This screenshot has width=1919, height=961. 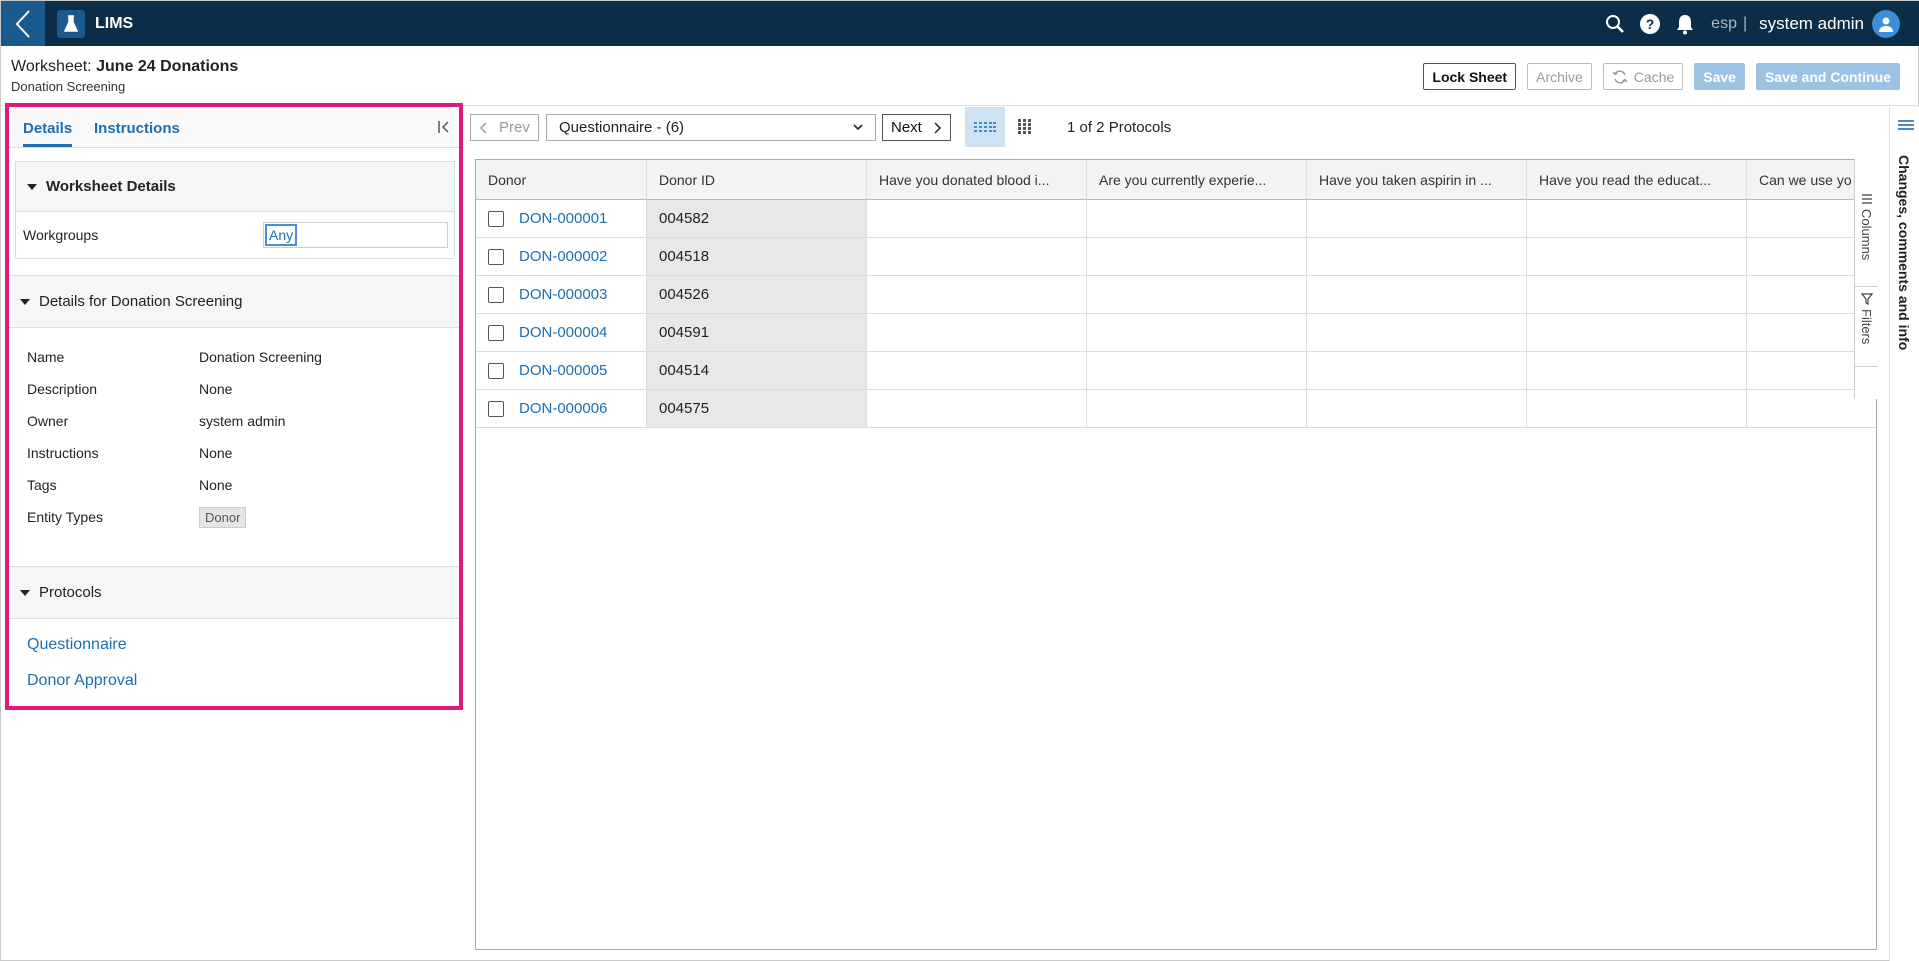 What do you see at coordinates (48, 421) in the screenshot?
I see `detail-key: Owner` at bounding box center [48, 421].